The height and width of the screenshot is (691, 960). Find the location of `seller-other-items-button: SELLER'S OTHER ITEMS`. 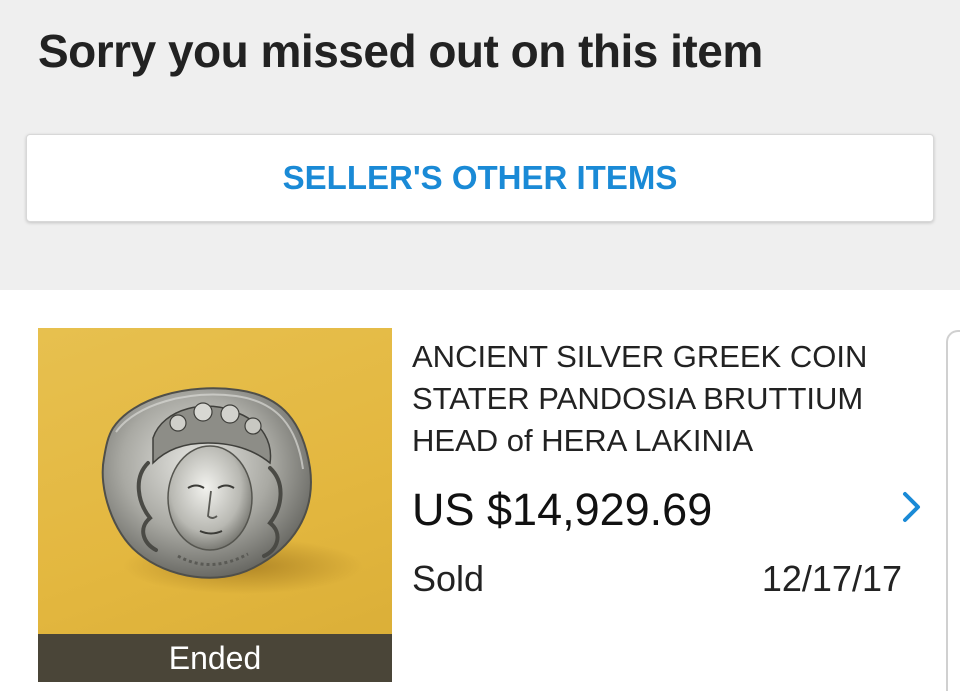

seller-other-items-button: SELLER'S OTHER ITEMS is located at coordinates (480, 178).